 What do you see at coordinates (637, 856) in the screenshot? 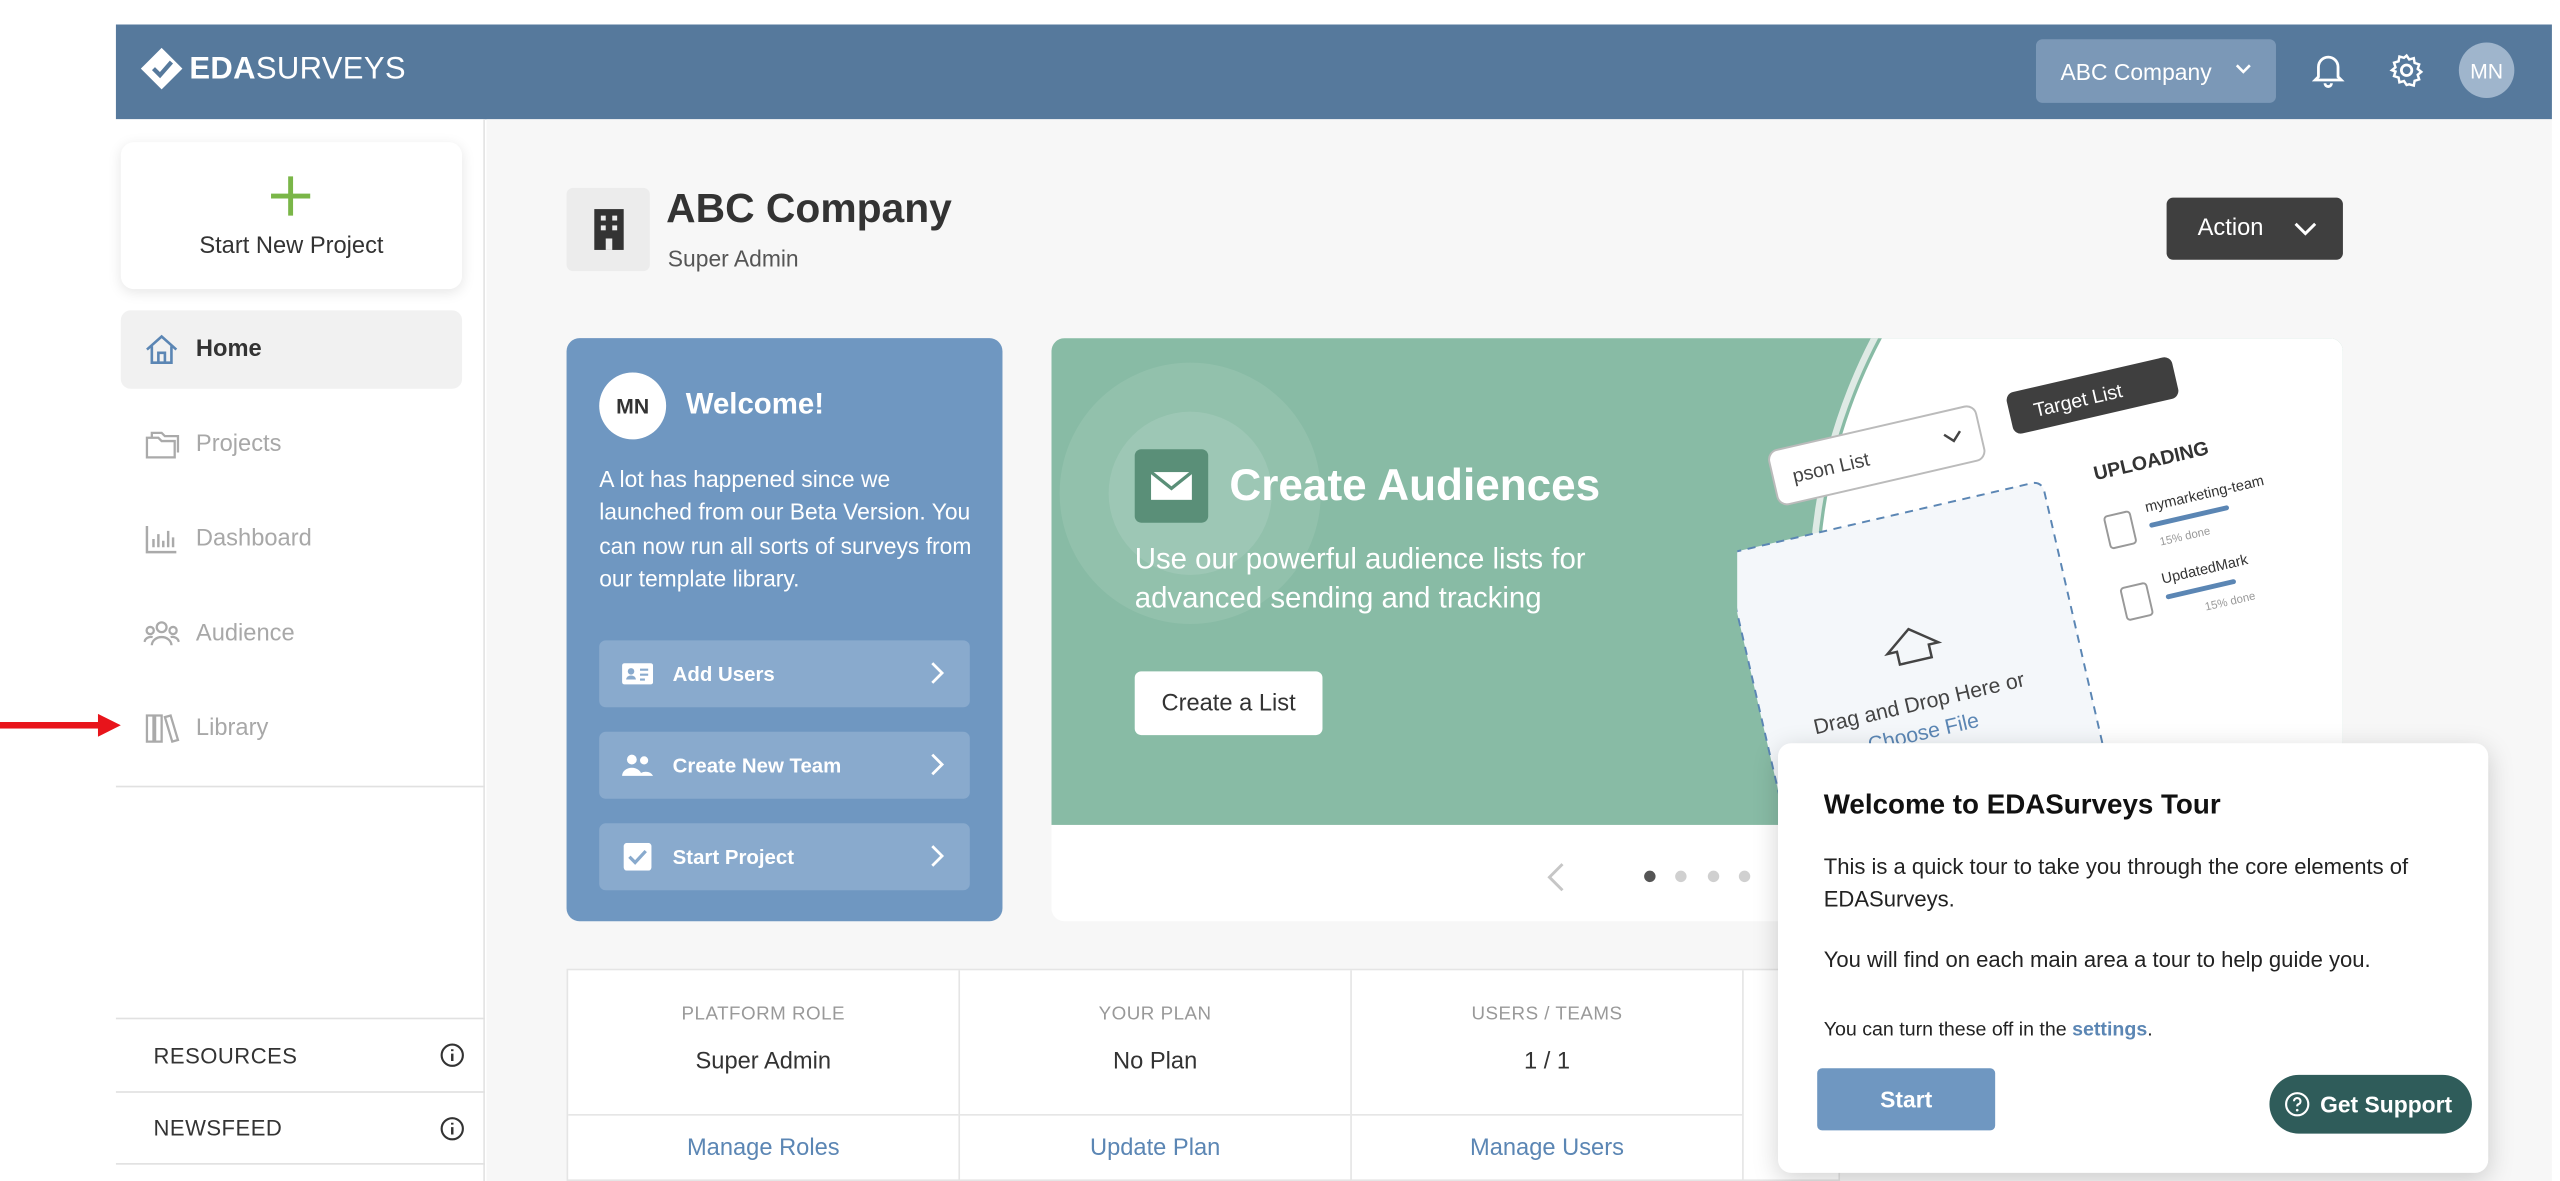
I see `checkbox-icon` at bounding box center [637, 856].